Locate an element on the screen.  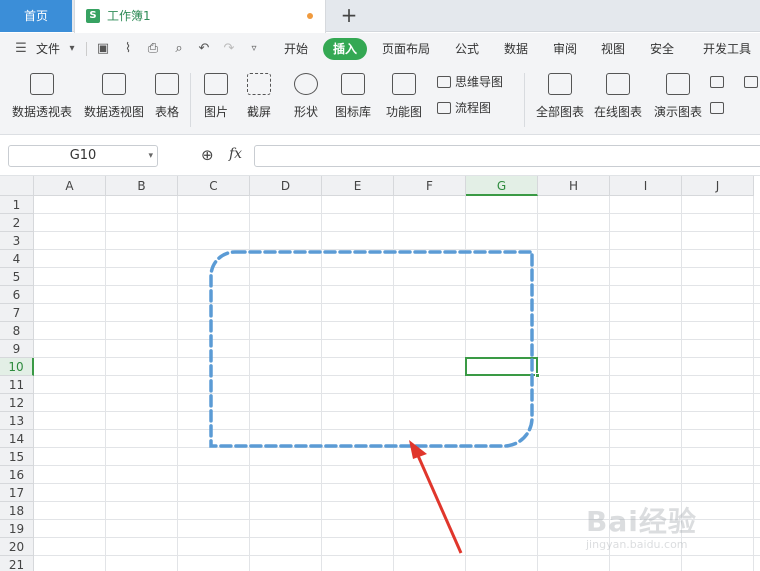
baidu-watermark: Bai经验 jingyan.baidu.com is located at coordinates (671, 530).